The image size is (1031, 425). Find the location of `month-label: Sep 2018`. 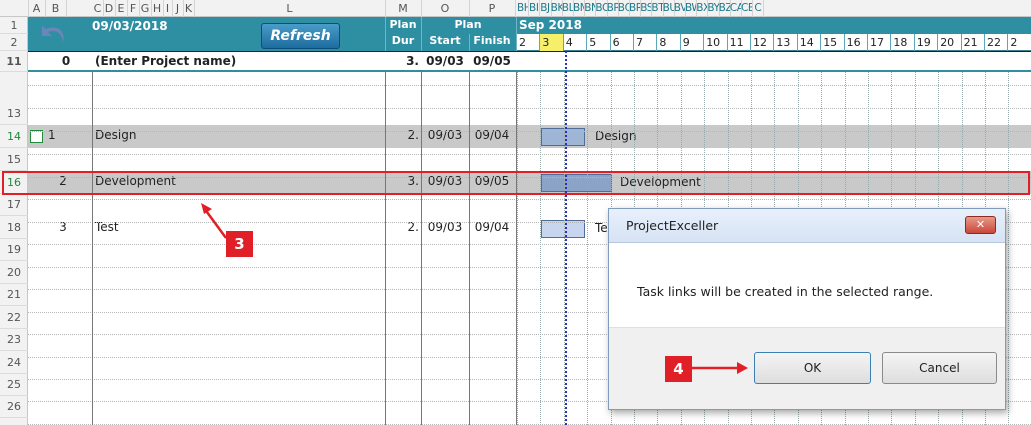

month-label: Sep 2018 is located at coordinates (550, 25).